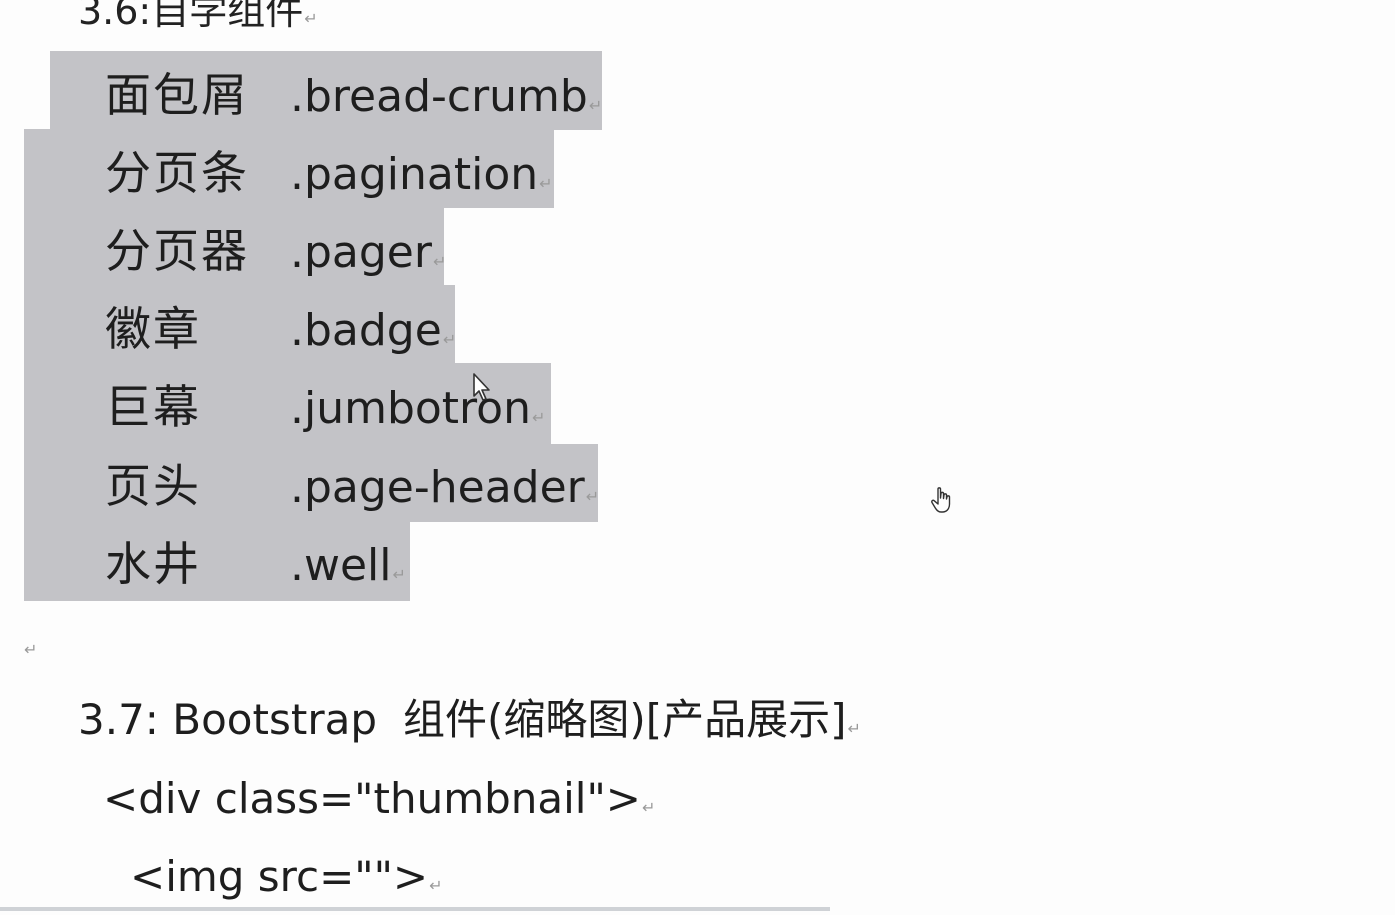  I want to click on list-item: 徽章 .badge↵, so click(350, 329).